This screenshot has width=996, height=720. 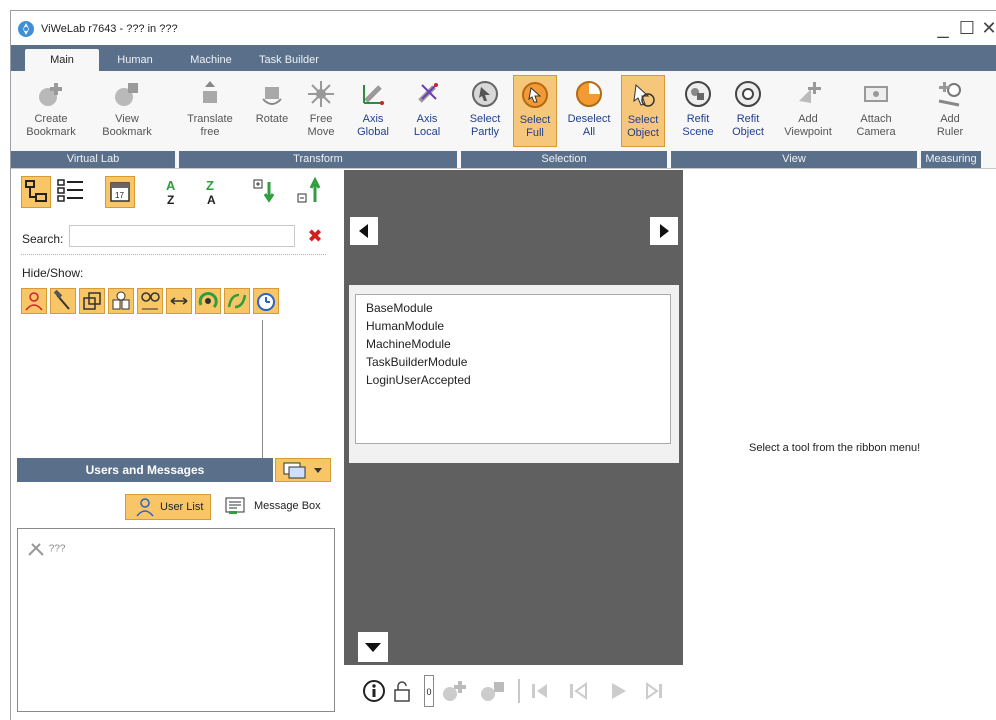 I want to click on expand-all-icon, so click(x=264, y=191).